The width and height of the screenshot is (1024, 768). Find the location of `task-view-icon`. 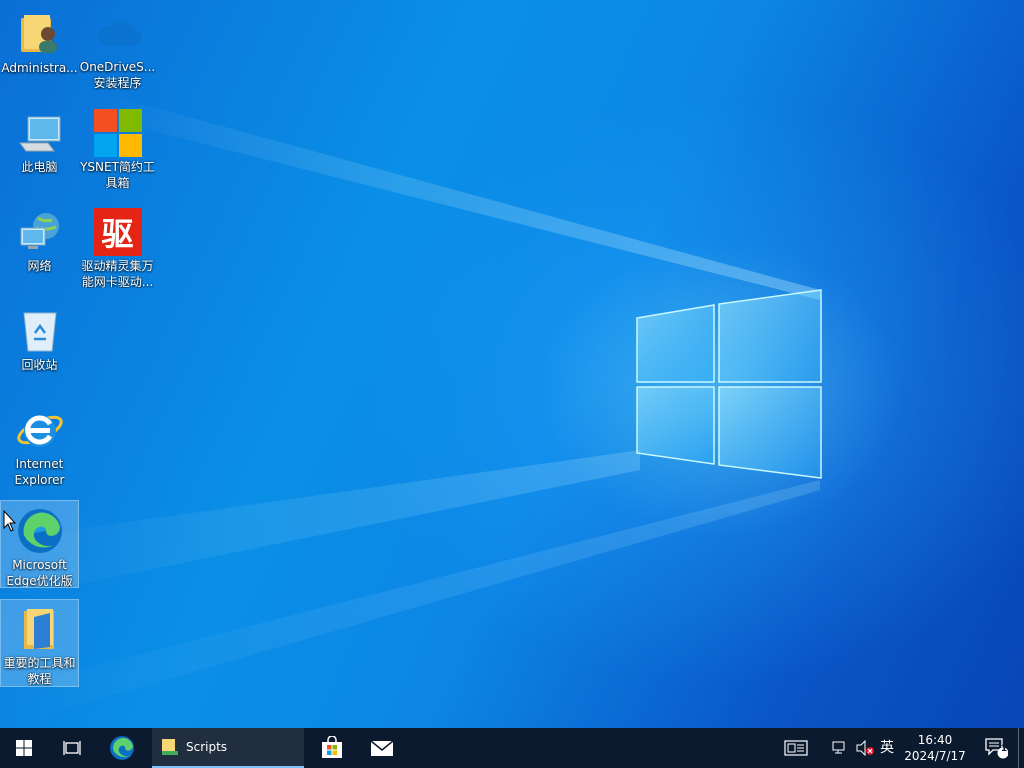

task-view-icon is located at coordinates (72, 748).